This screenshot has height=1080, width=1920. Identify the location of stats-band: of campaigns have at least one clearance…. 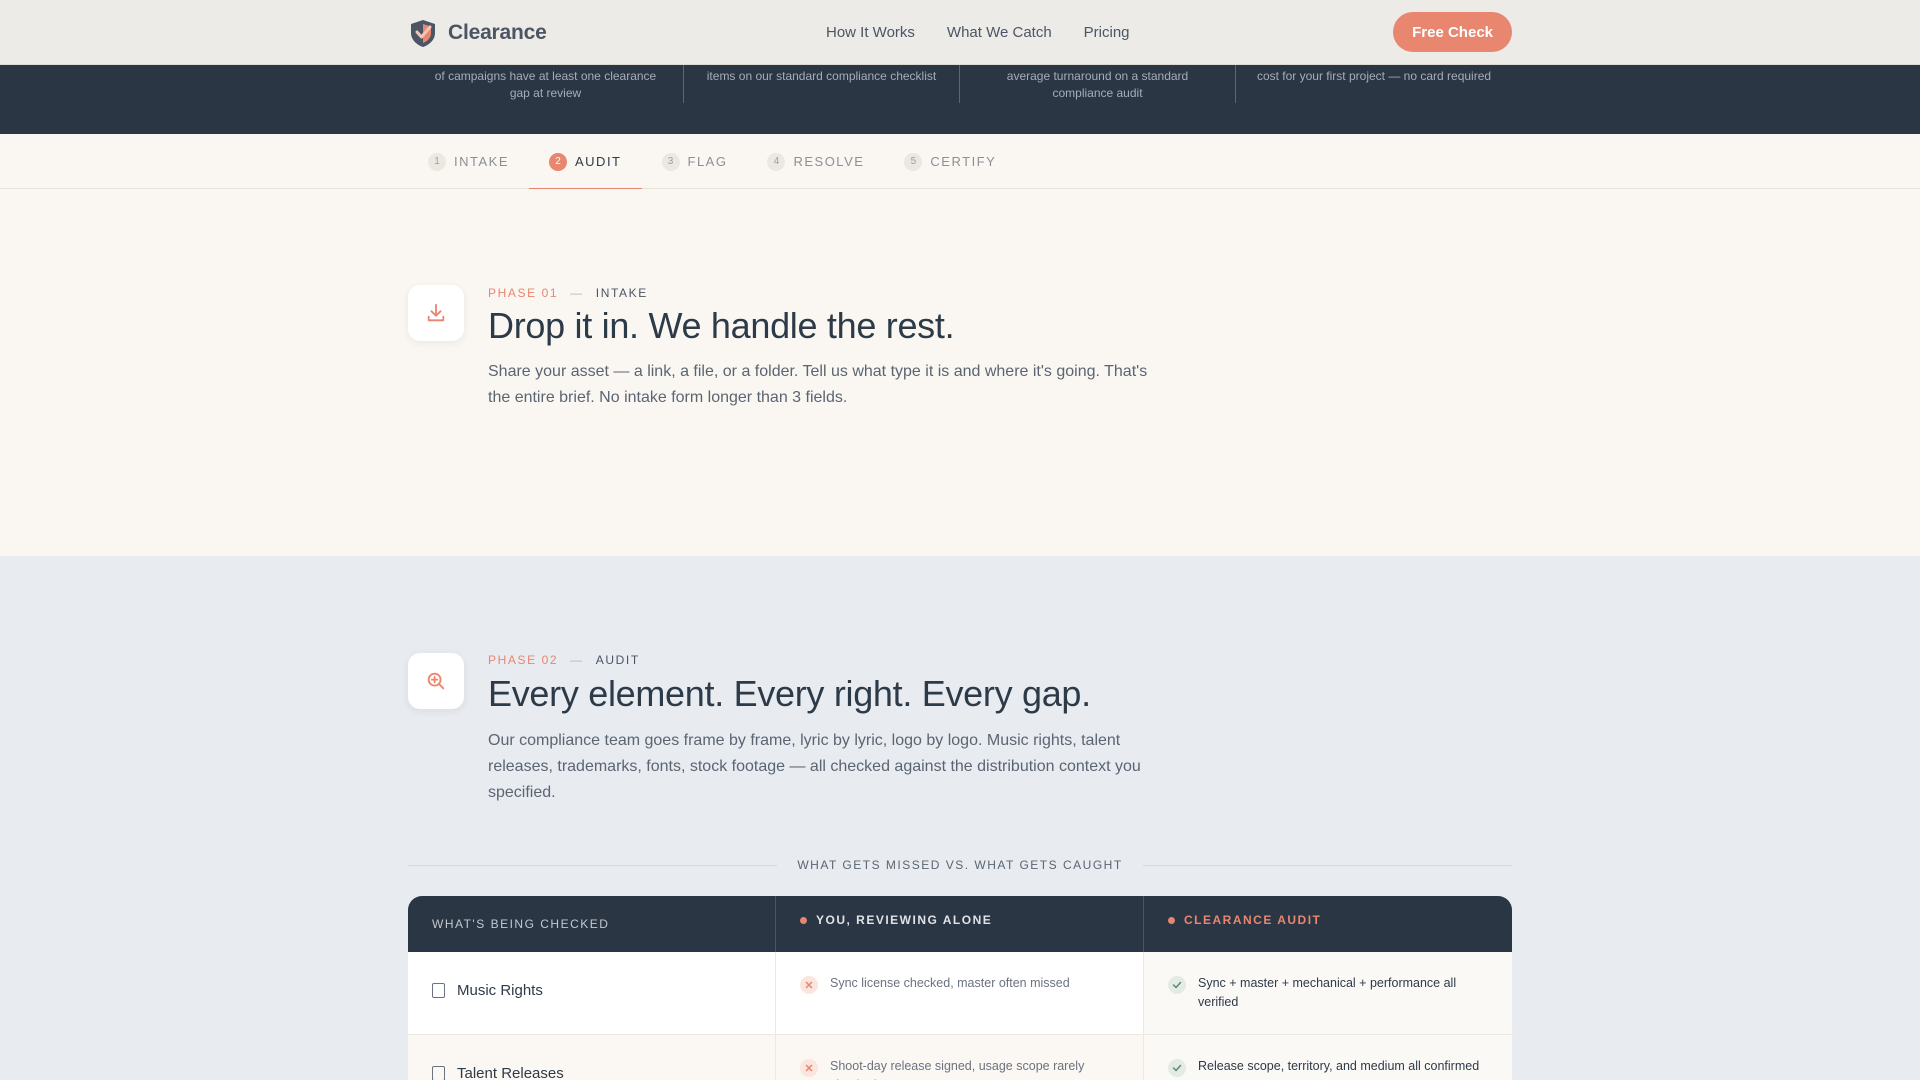
(960, 99).